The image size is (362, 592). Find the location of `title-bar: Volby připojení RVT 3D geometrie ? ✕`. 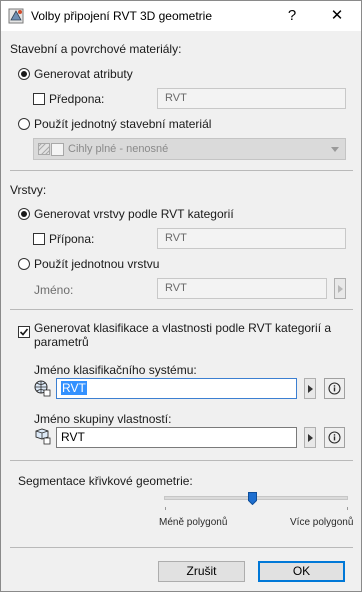

title-bar: Volby připojení RVT 3D geometrie ? ✕ is located at coordinates (181, 16).